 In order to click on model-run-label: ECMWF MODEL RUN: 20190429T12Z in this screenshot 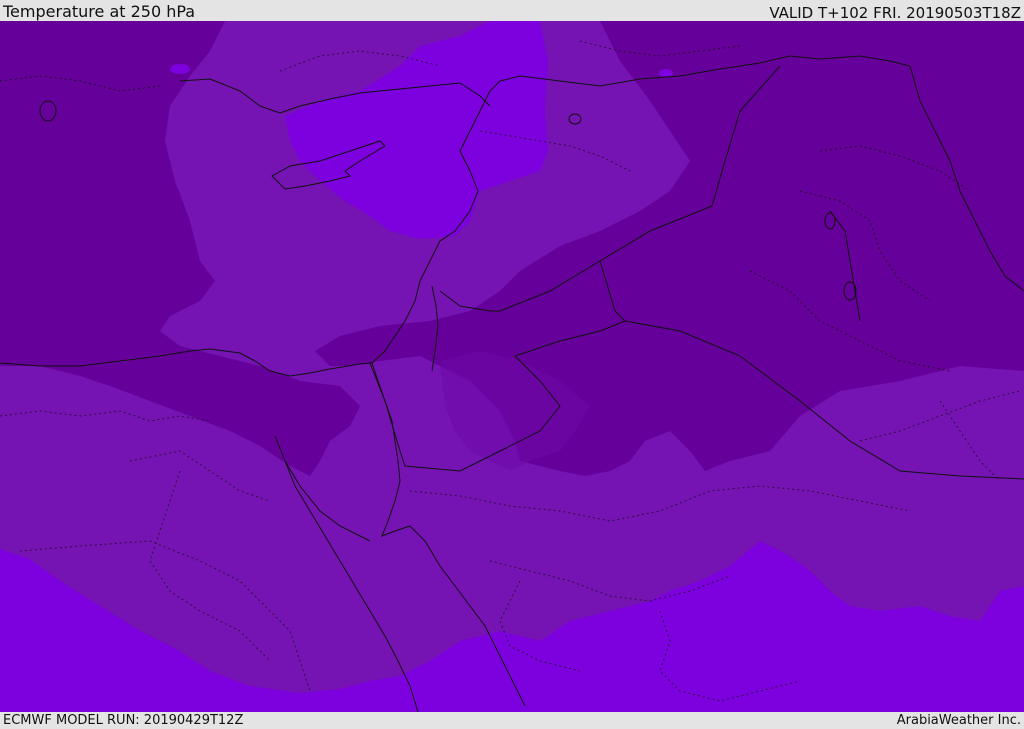, I will do `click(123, 720)`.